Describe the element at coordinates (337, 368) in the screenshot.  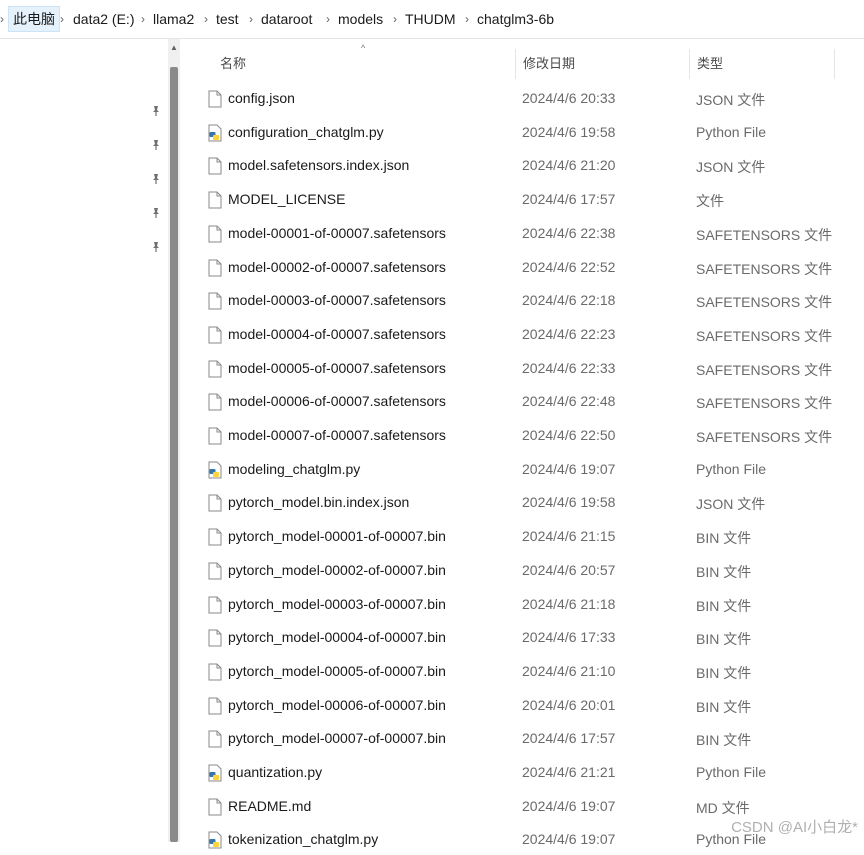
I see `file-name: model-00005-of-00007.safetensors` at that location.